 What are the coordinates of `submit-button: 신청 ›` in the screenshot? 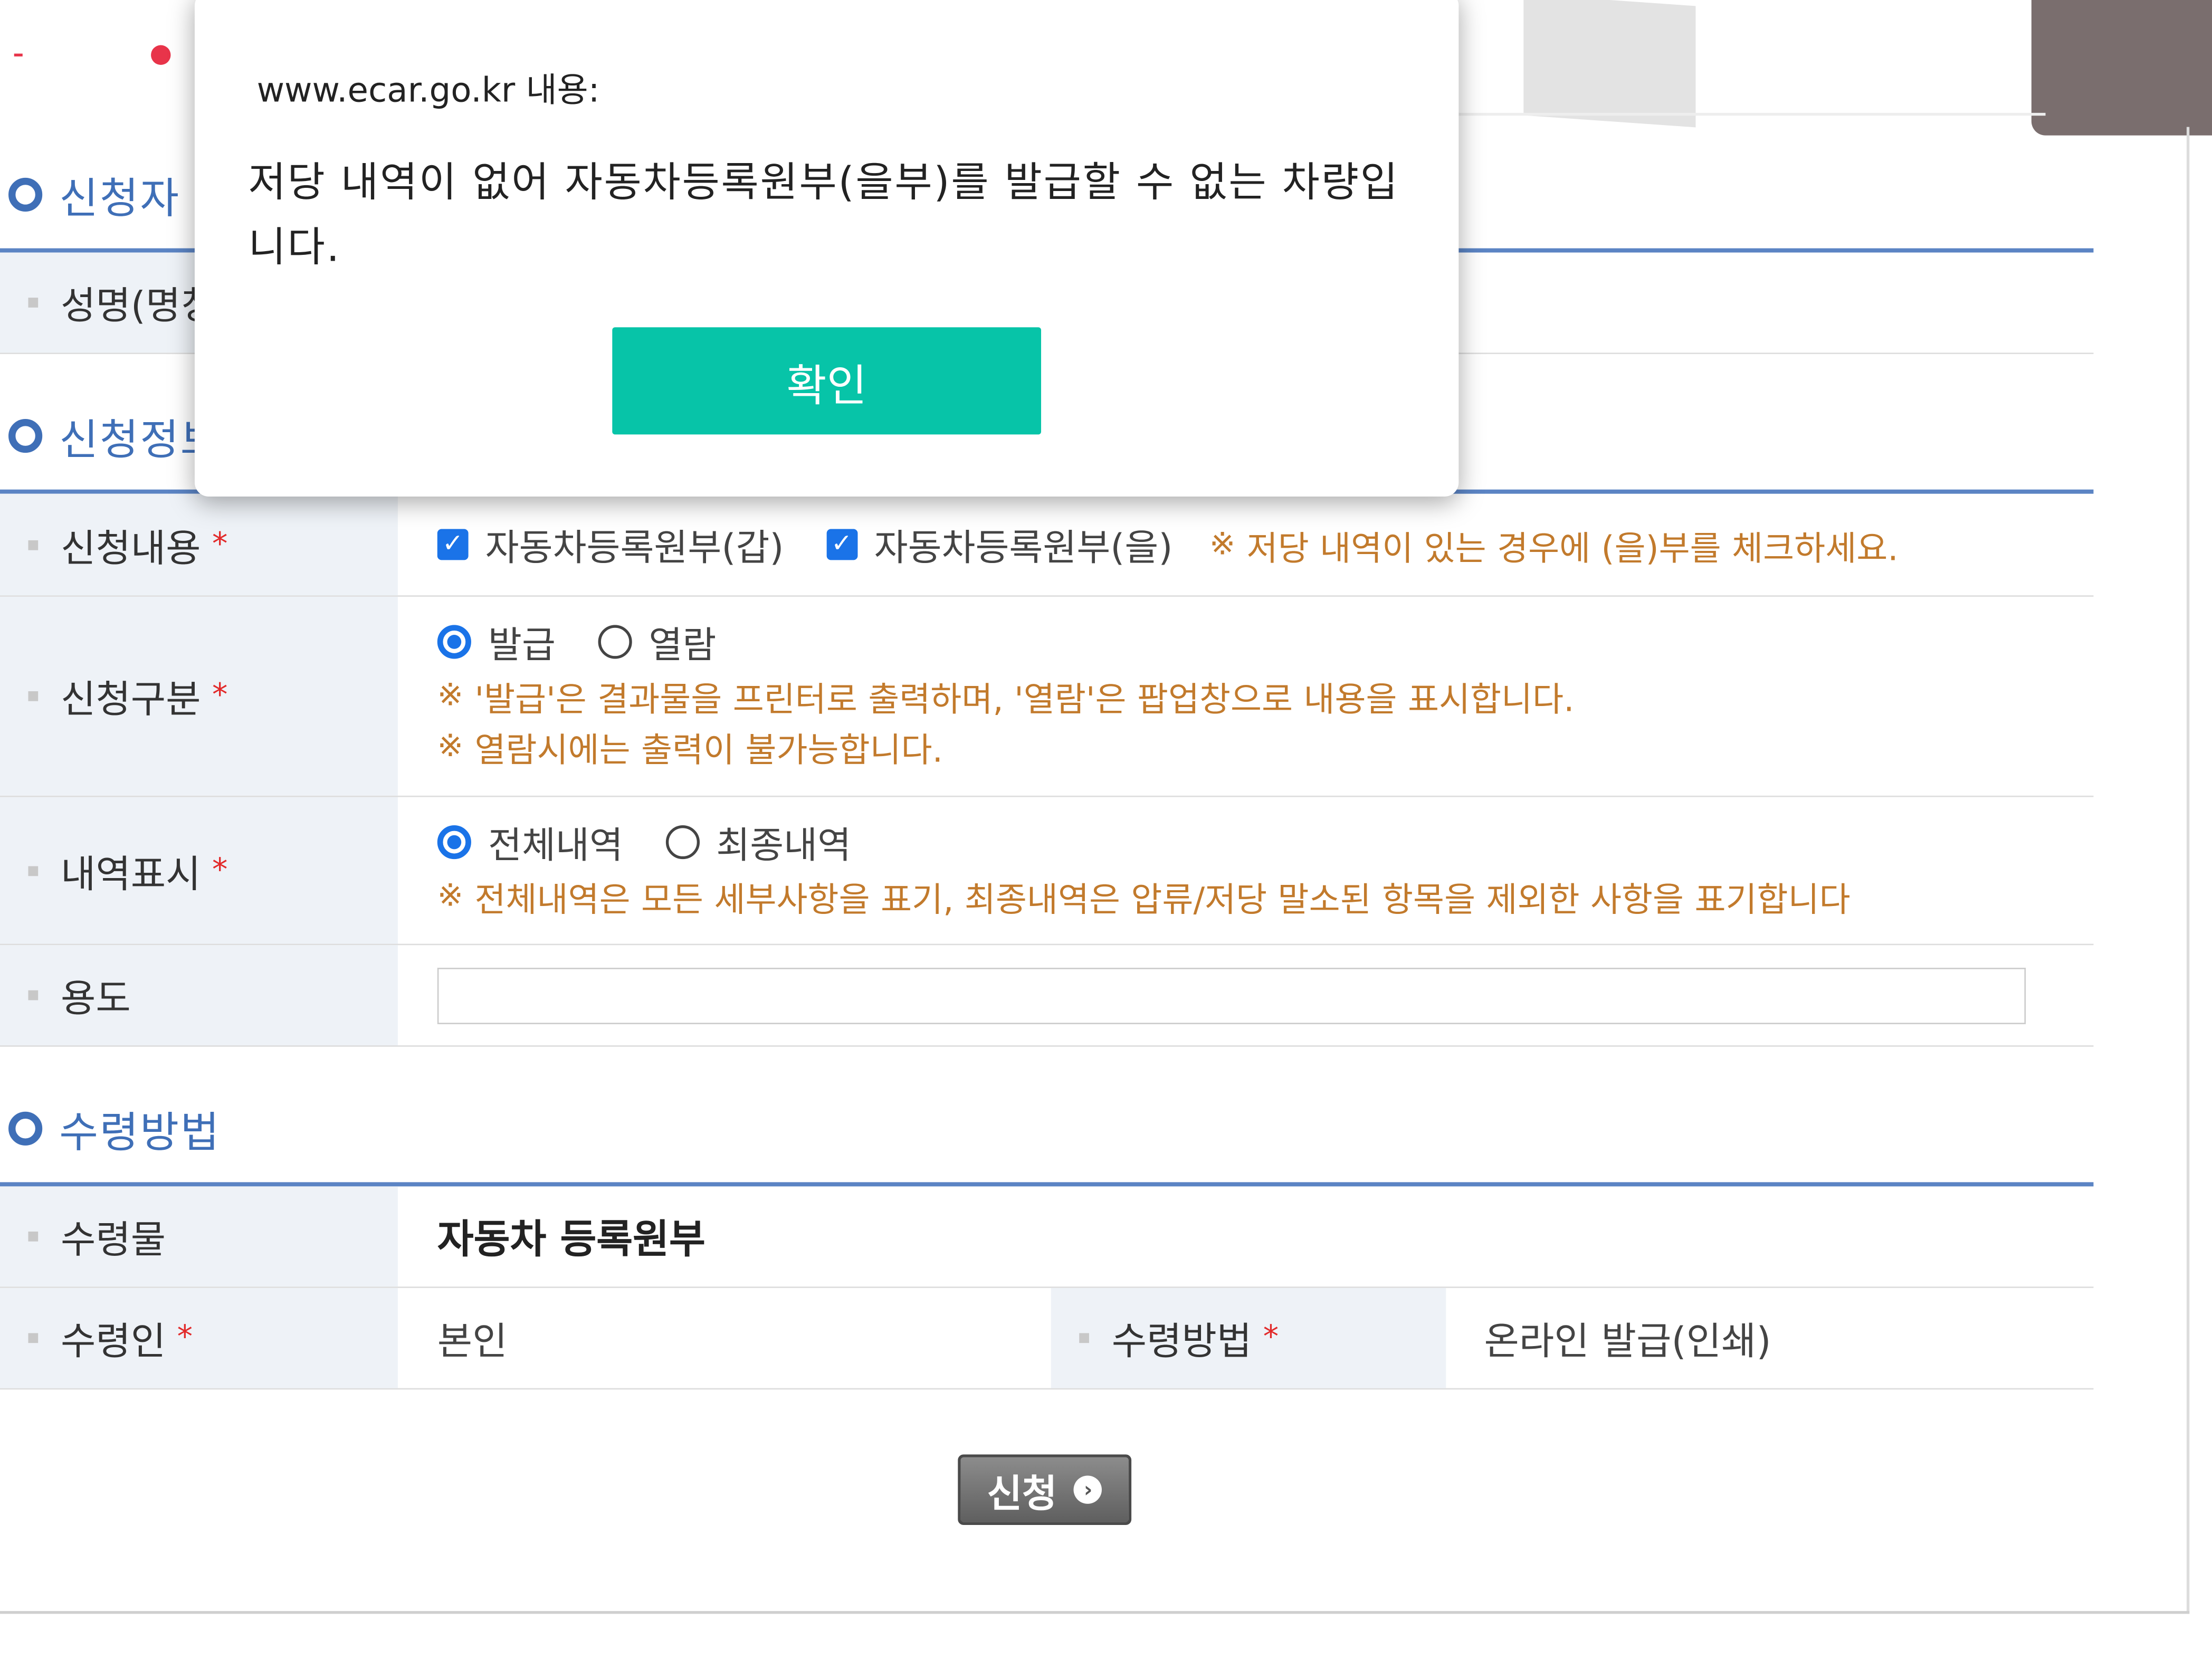 It's located at (1045, 1489).